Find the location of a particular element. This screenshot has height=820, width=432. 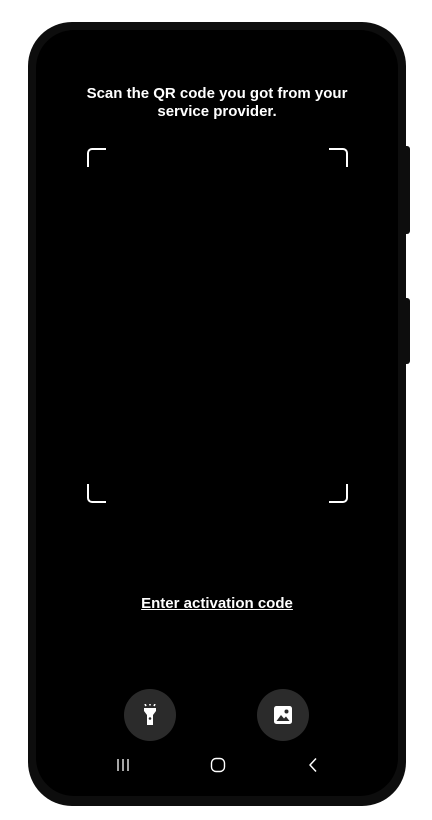

gallery-button is located at coordinates (283, 715).